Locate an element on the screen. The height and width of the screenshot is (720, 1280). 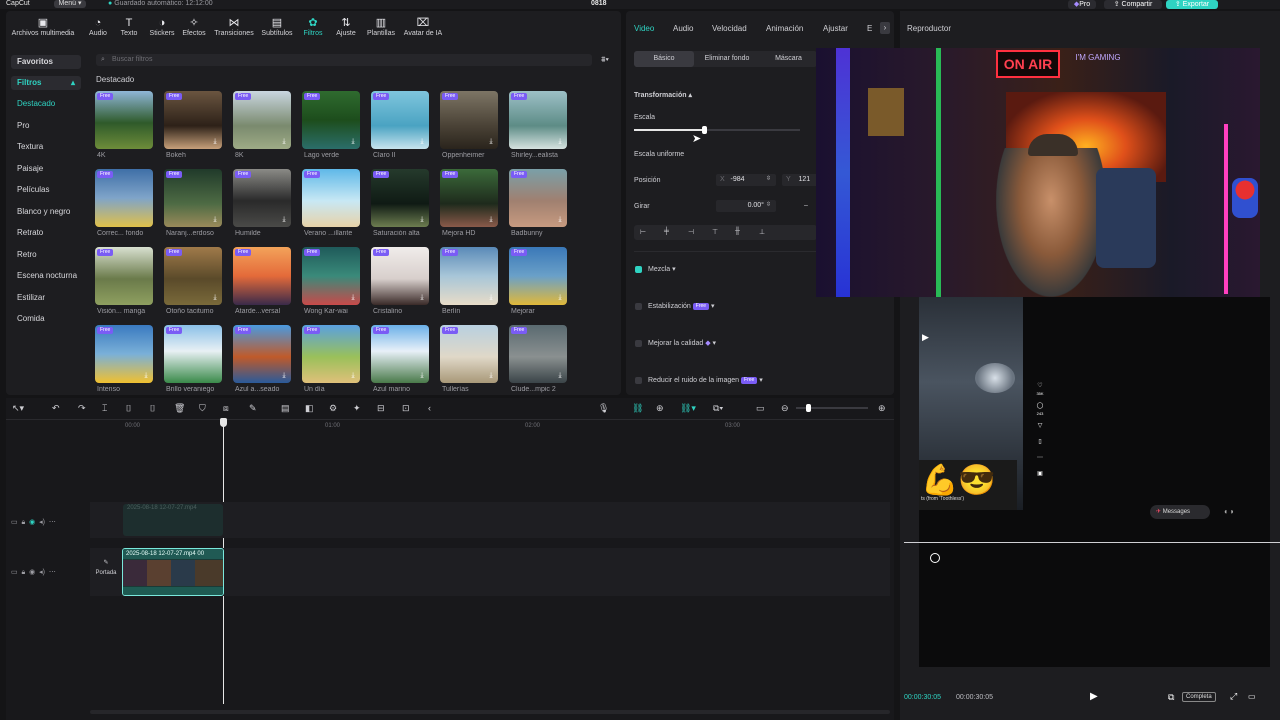
denoise-label: Reducir el ruido de la imagen Free ▾ is located at coordinates (705, 380).